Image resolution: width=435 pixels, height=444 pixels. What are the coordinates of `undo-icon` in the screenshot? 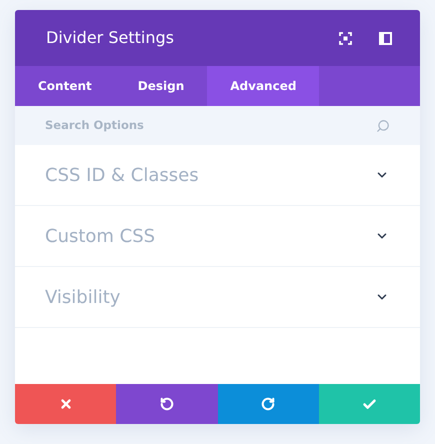 It's located at (167, 404).